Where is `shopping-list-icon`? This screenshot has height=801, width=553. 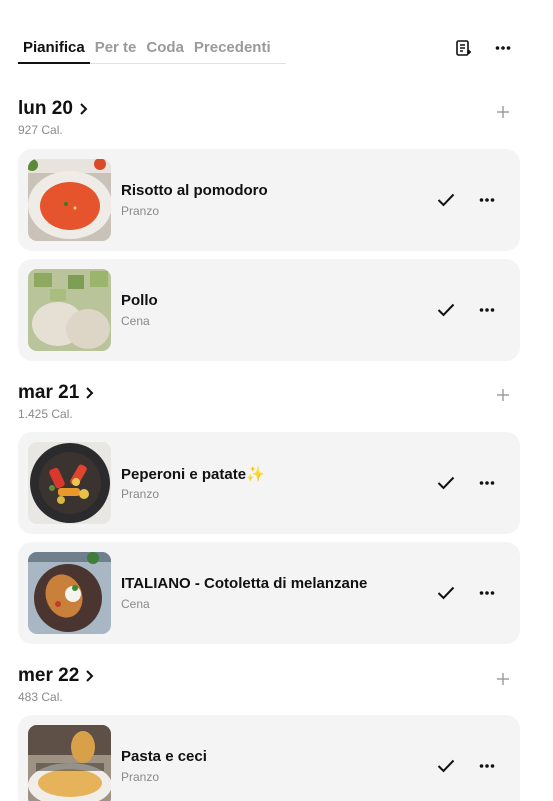
shopping-list-icon is located at coordinates (463, 48).